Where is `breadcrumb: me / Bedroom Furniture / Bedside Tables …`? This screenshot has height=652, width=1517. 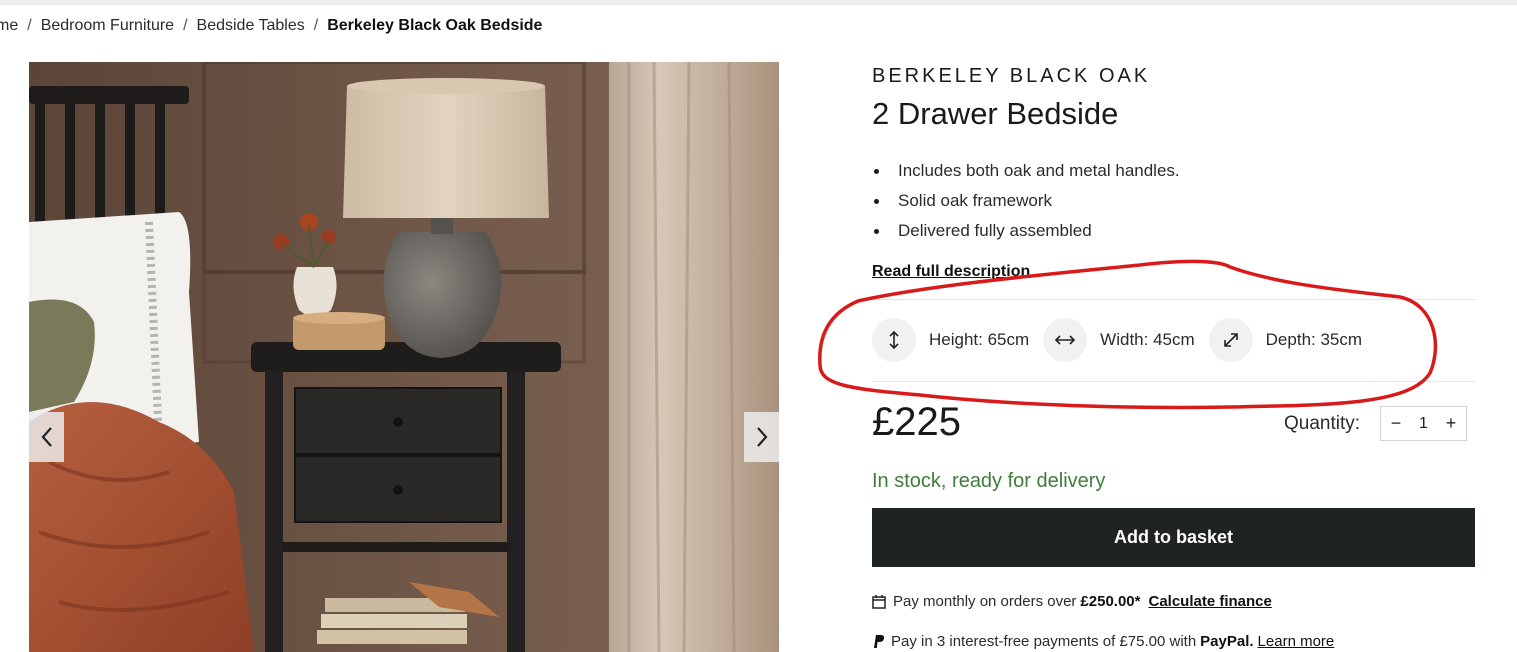
breadcrumb: me / Bedroom Furniture / Bedside Tables … is located at coordinates (271, 26).